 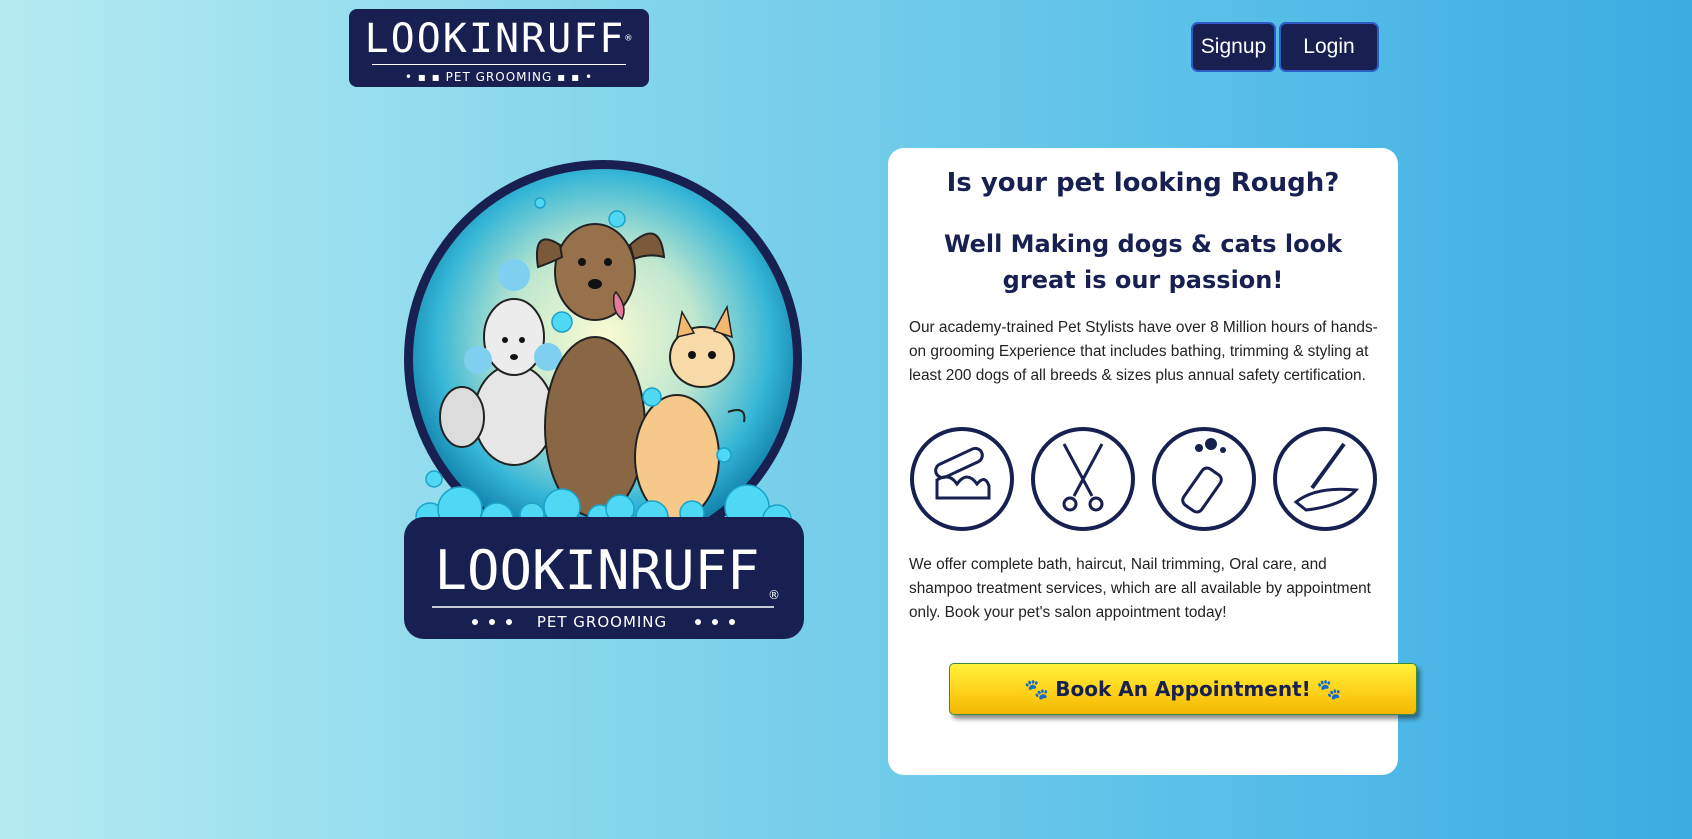 What do you see at coordinates (422, 77) in the screenshot?
I see `paw-icon: • ▪ ▪` at bounding box center [422, 77].